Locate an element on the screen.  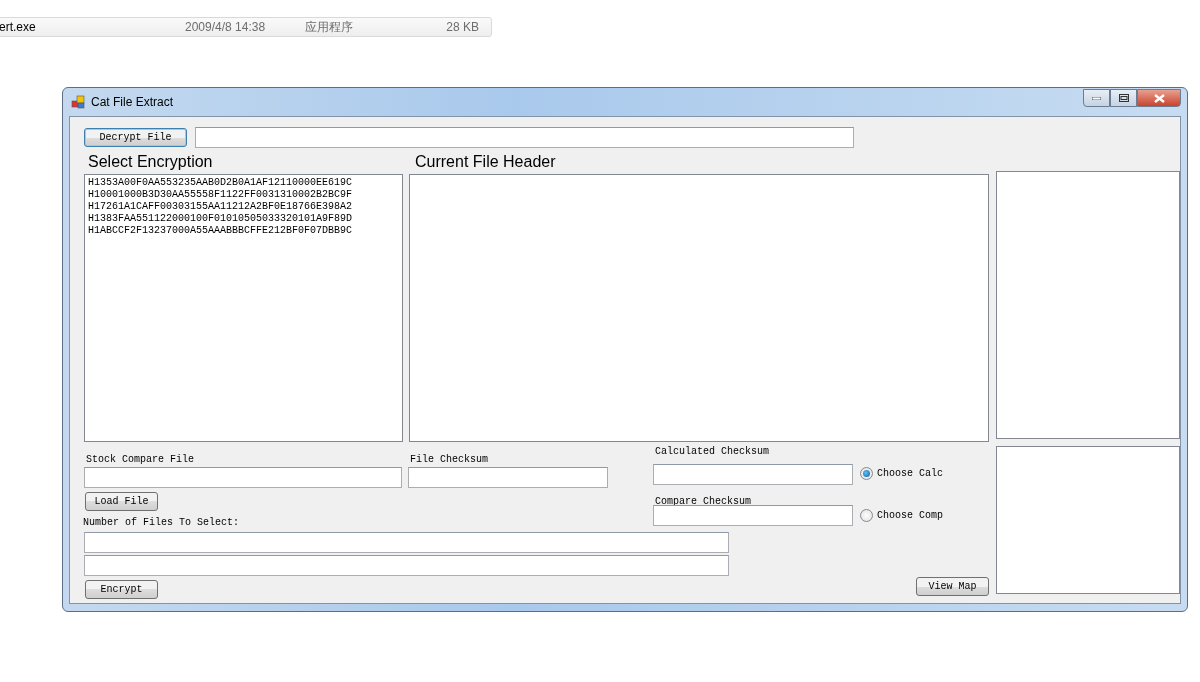
maximize-icon is located at coordinates (1123, 98).